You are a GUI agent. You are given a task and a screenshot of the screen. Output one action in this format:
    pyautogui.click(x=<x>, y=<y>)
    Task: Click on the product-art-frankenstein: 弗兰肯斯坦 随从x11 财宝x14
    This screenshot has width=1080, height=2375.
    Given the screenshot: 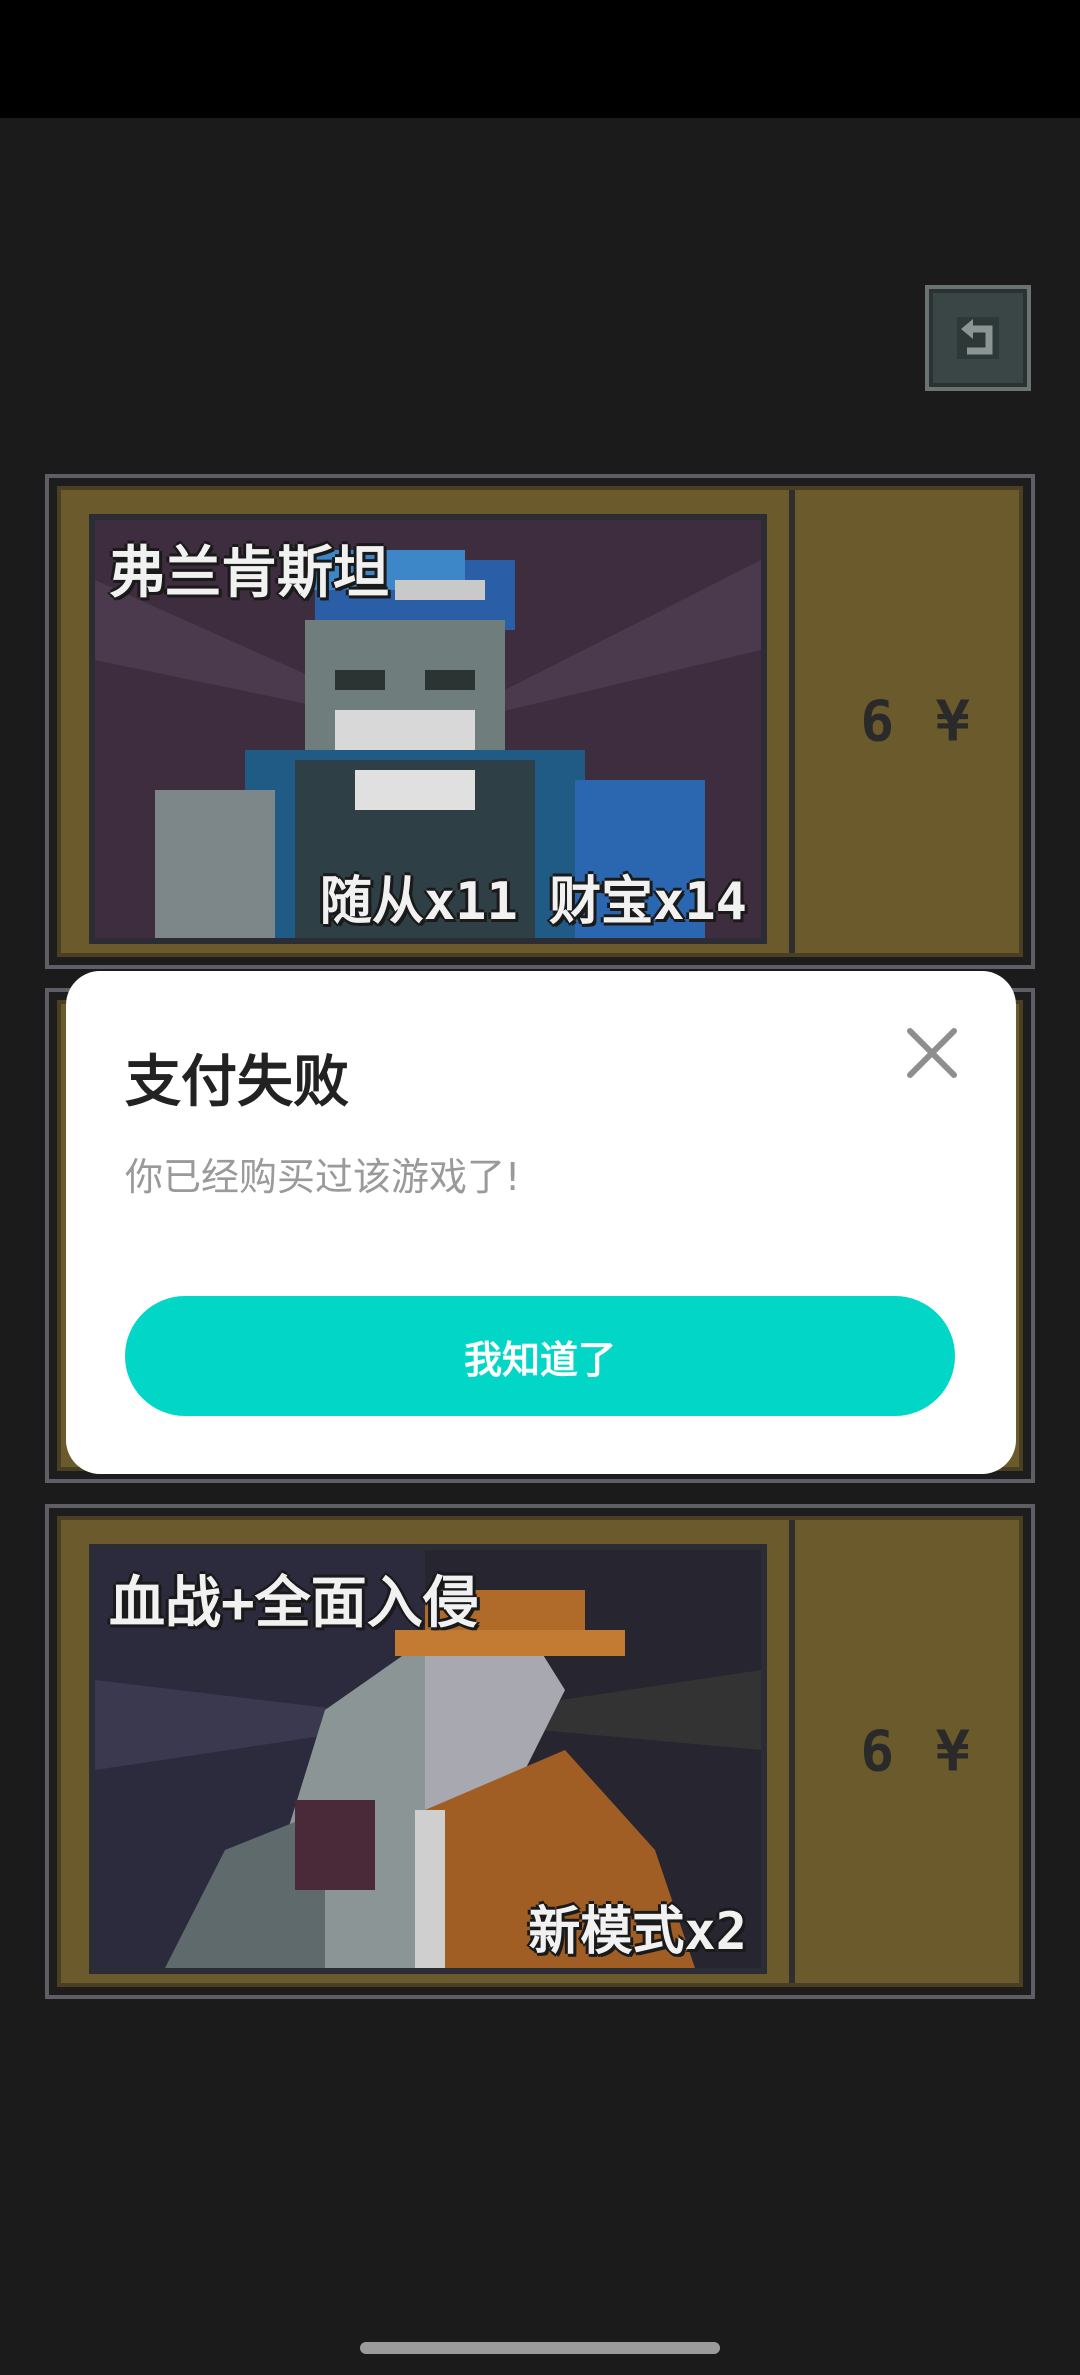 What is the action you would take?
    pyautogui.click(x=428, y=729)
    